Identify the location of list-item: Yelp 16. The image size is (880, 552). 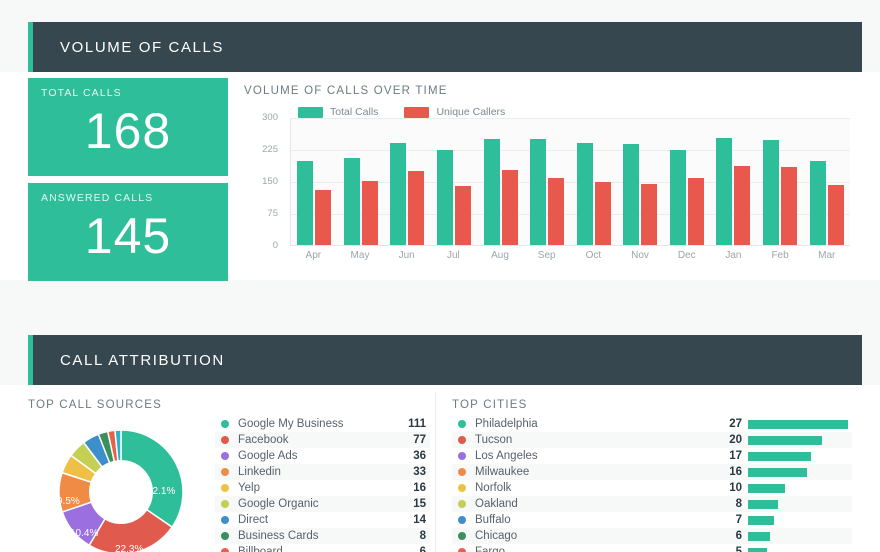
(322, 488).